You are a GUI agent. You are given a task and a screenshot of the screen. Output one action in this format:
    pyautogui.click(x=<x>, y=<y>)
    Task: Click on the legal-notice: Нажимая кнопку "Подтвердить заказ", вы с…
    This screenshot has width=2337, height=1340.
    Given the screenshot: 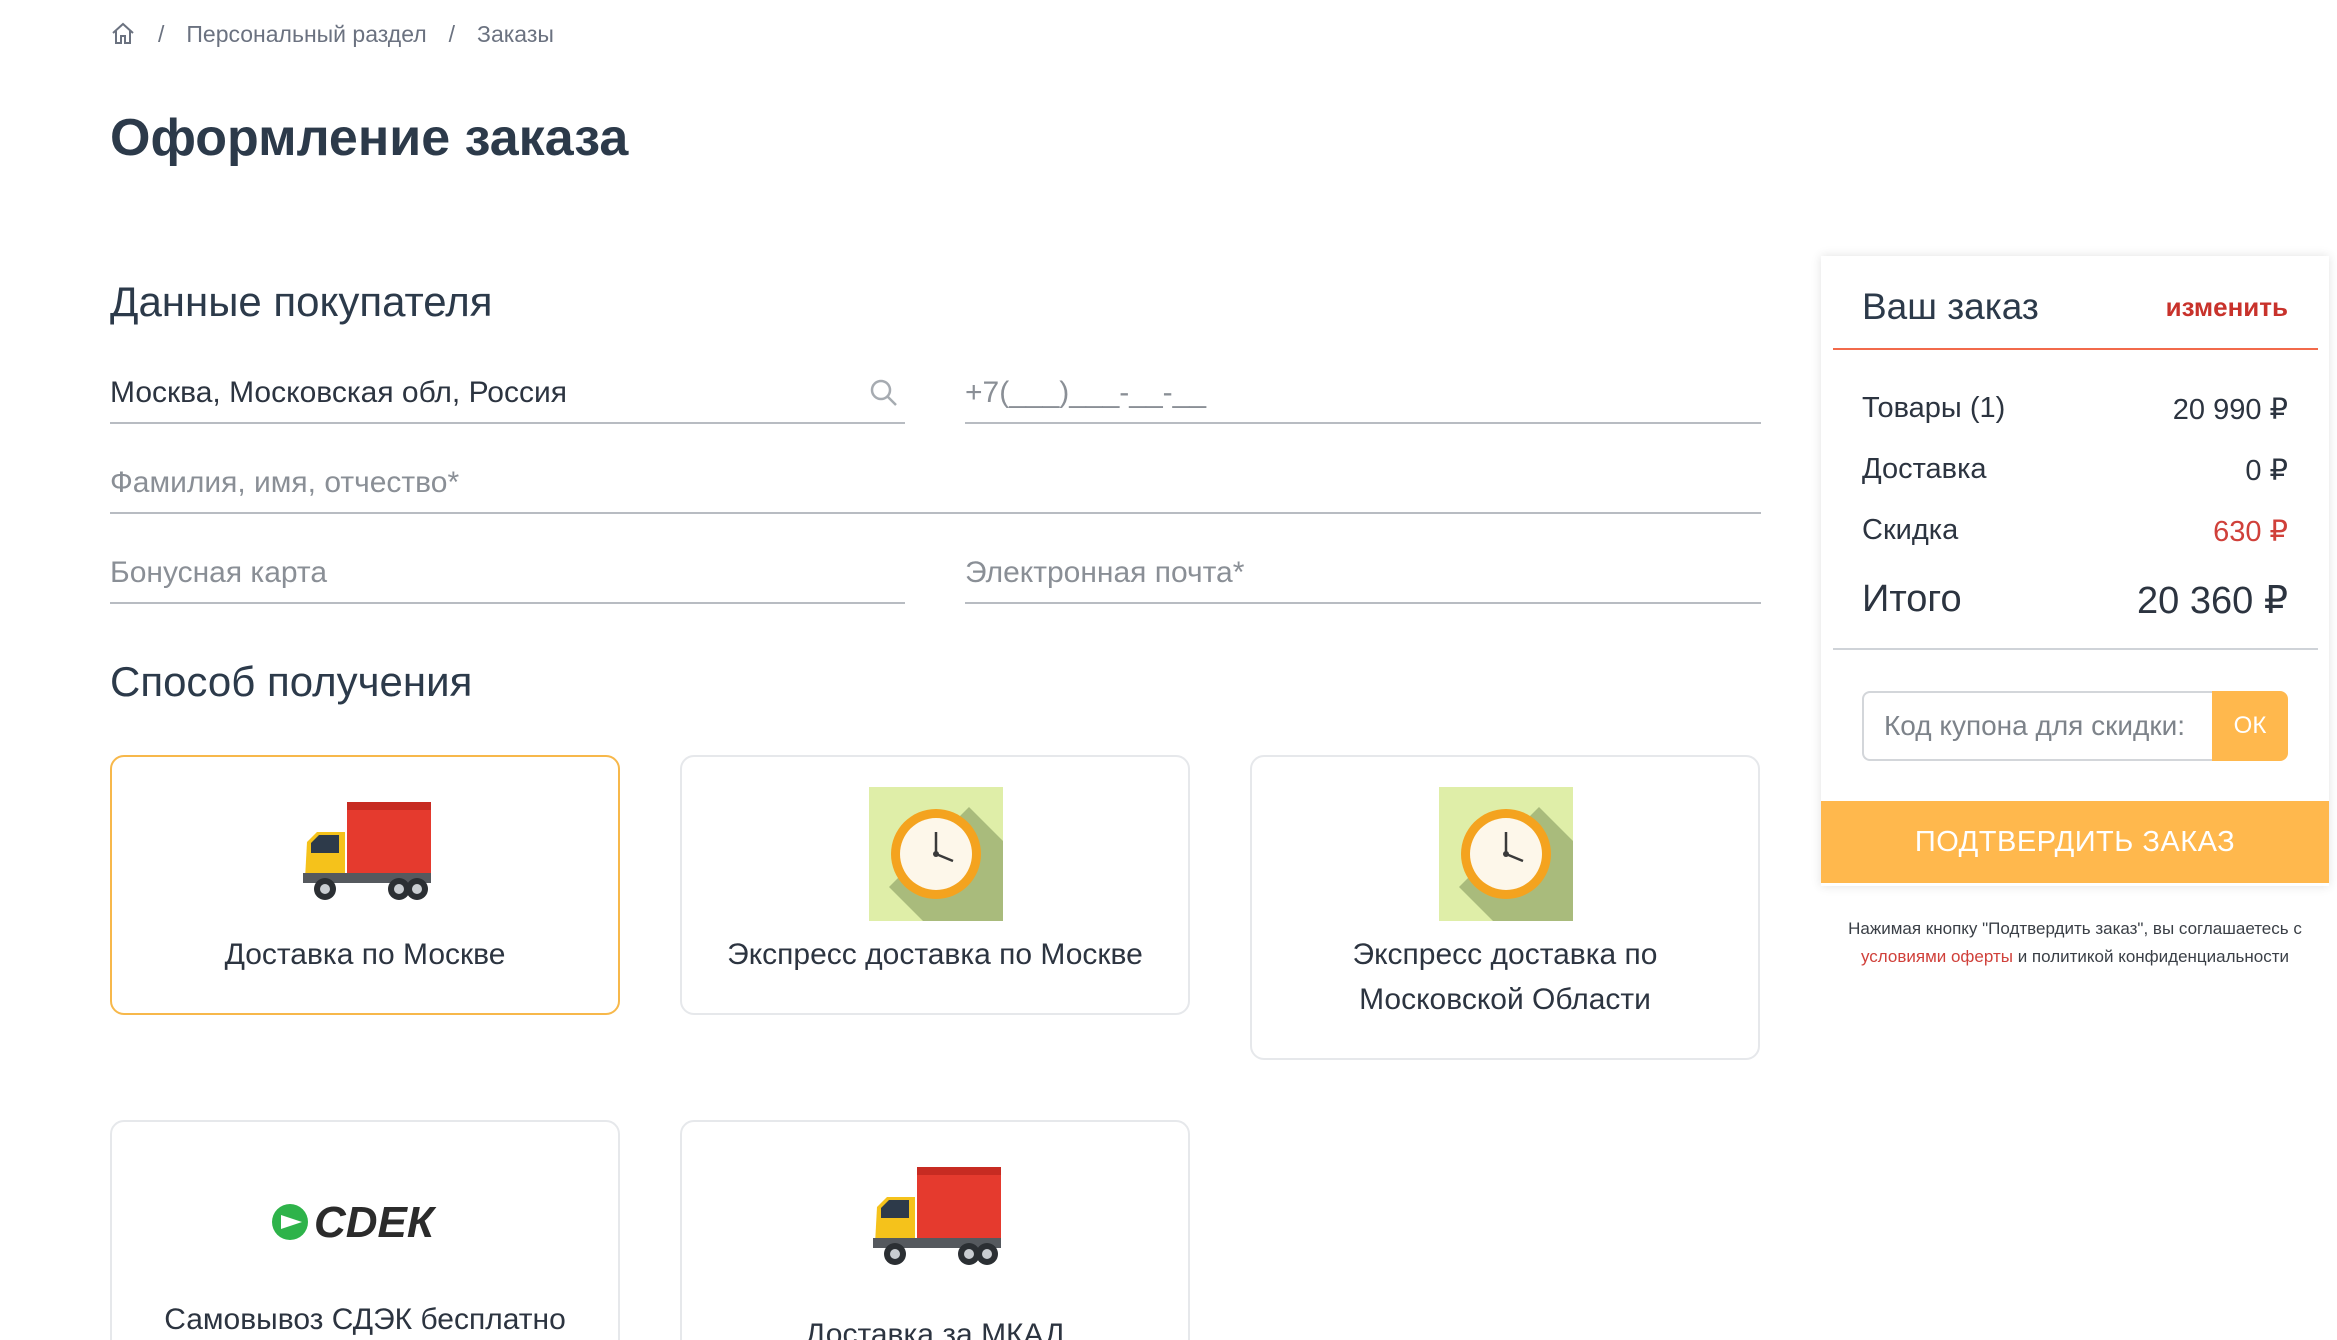 What is the action you would take?
    pyautogui.click(x=2075, y=943)
    